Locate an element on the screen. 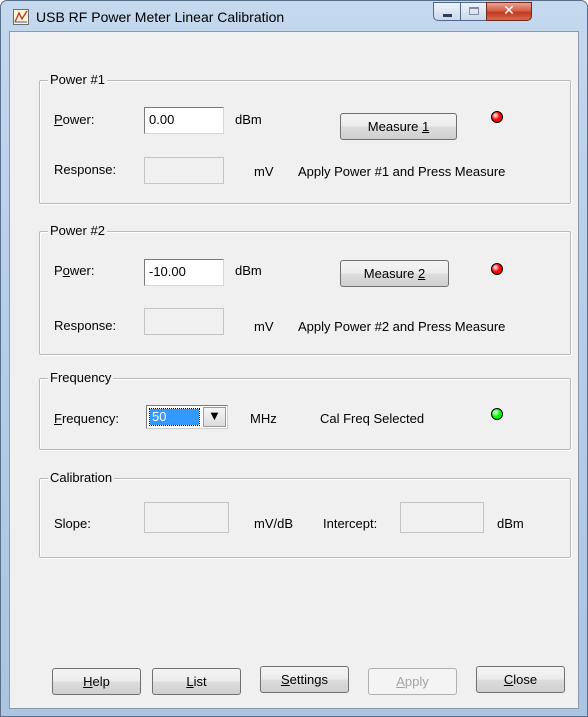 The width and height of the screenshot is (588, 717). maximize-icon is located at coordinates (474, 11).